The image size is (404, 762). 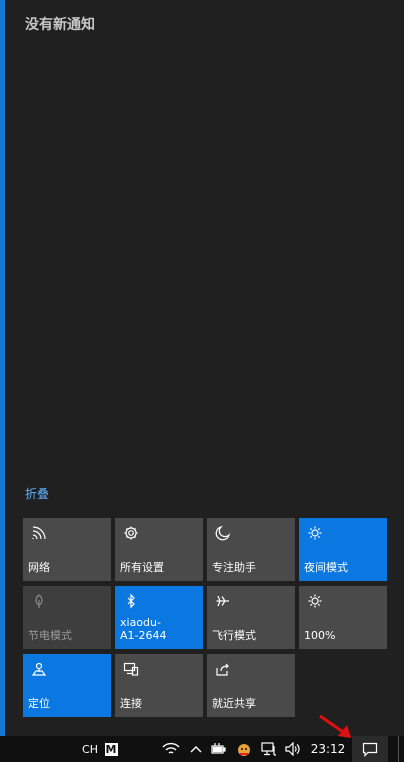 I want to click on tile-network: 网络, so click(x=67, y=549).